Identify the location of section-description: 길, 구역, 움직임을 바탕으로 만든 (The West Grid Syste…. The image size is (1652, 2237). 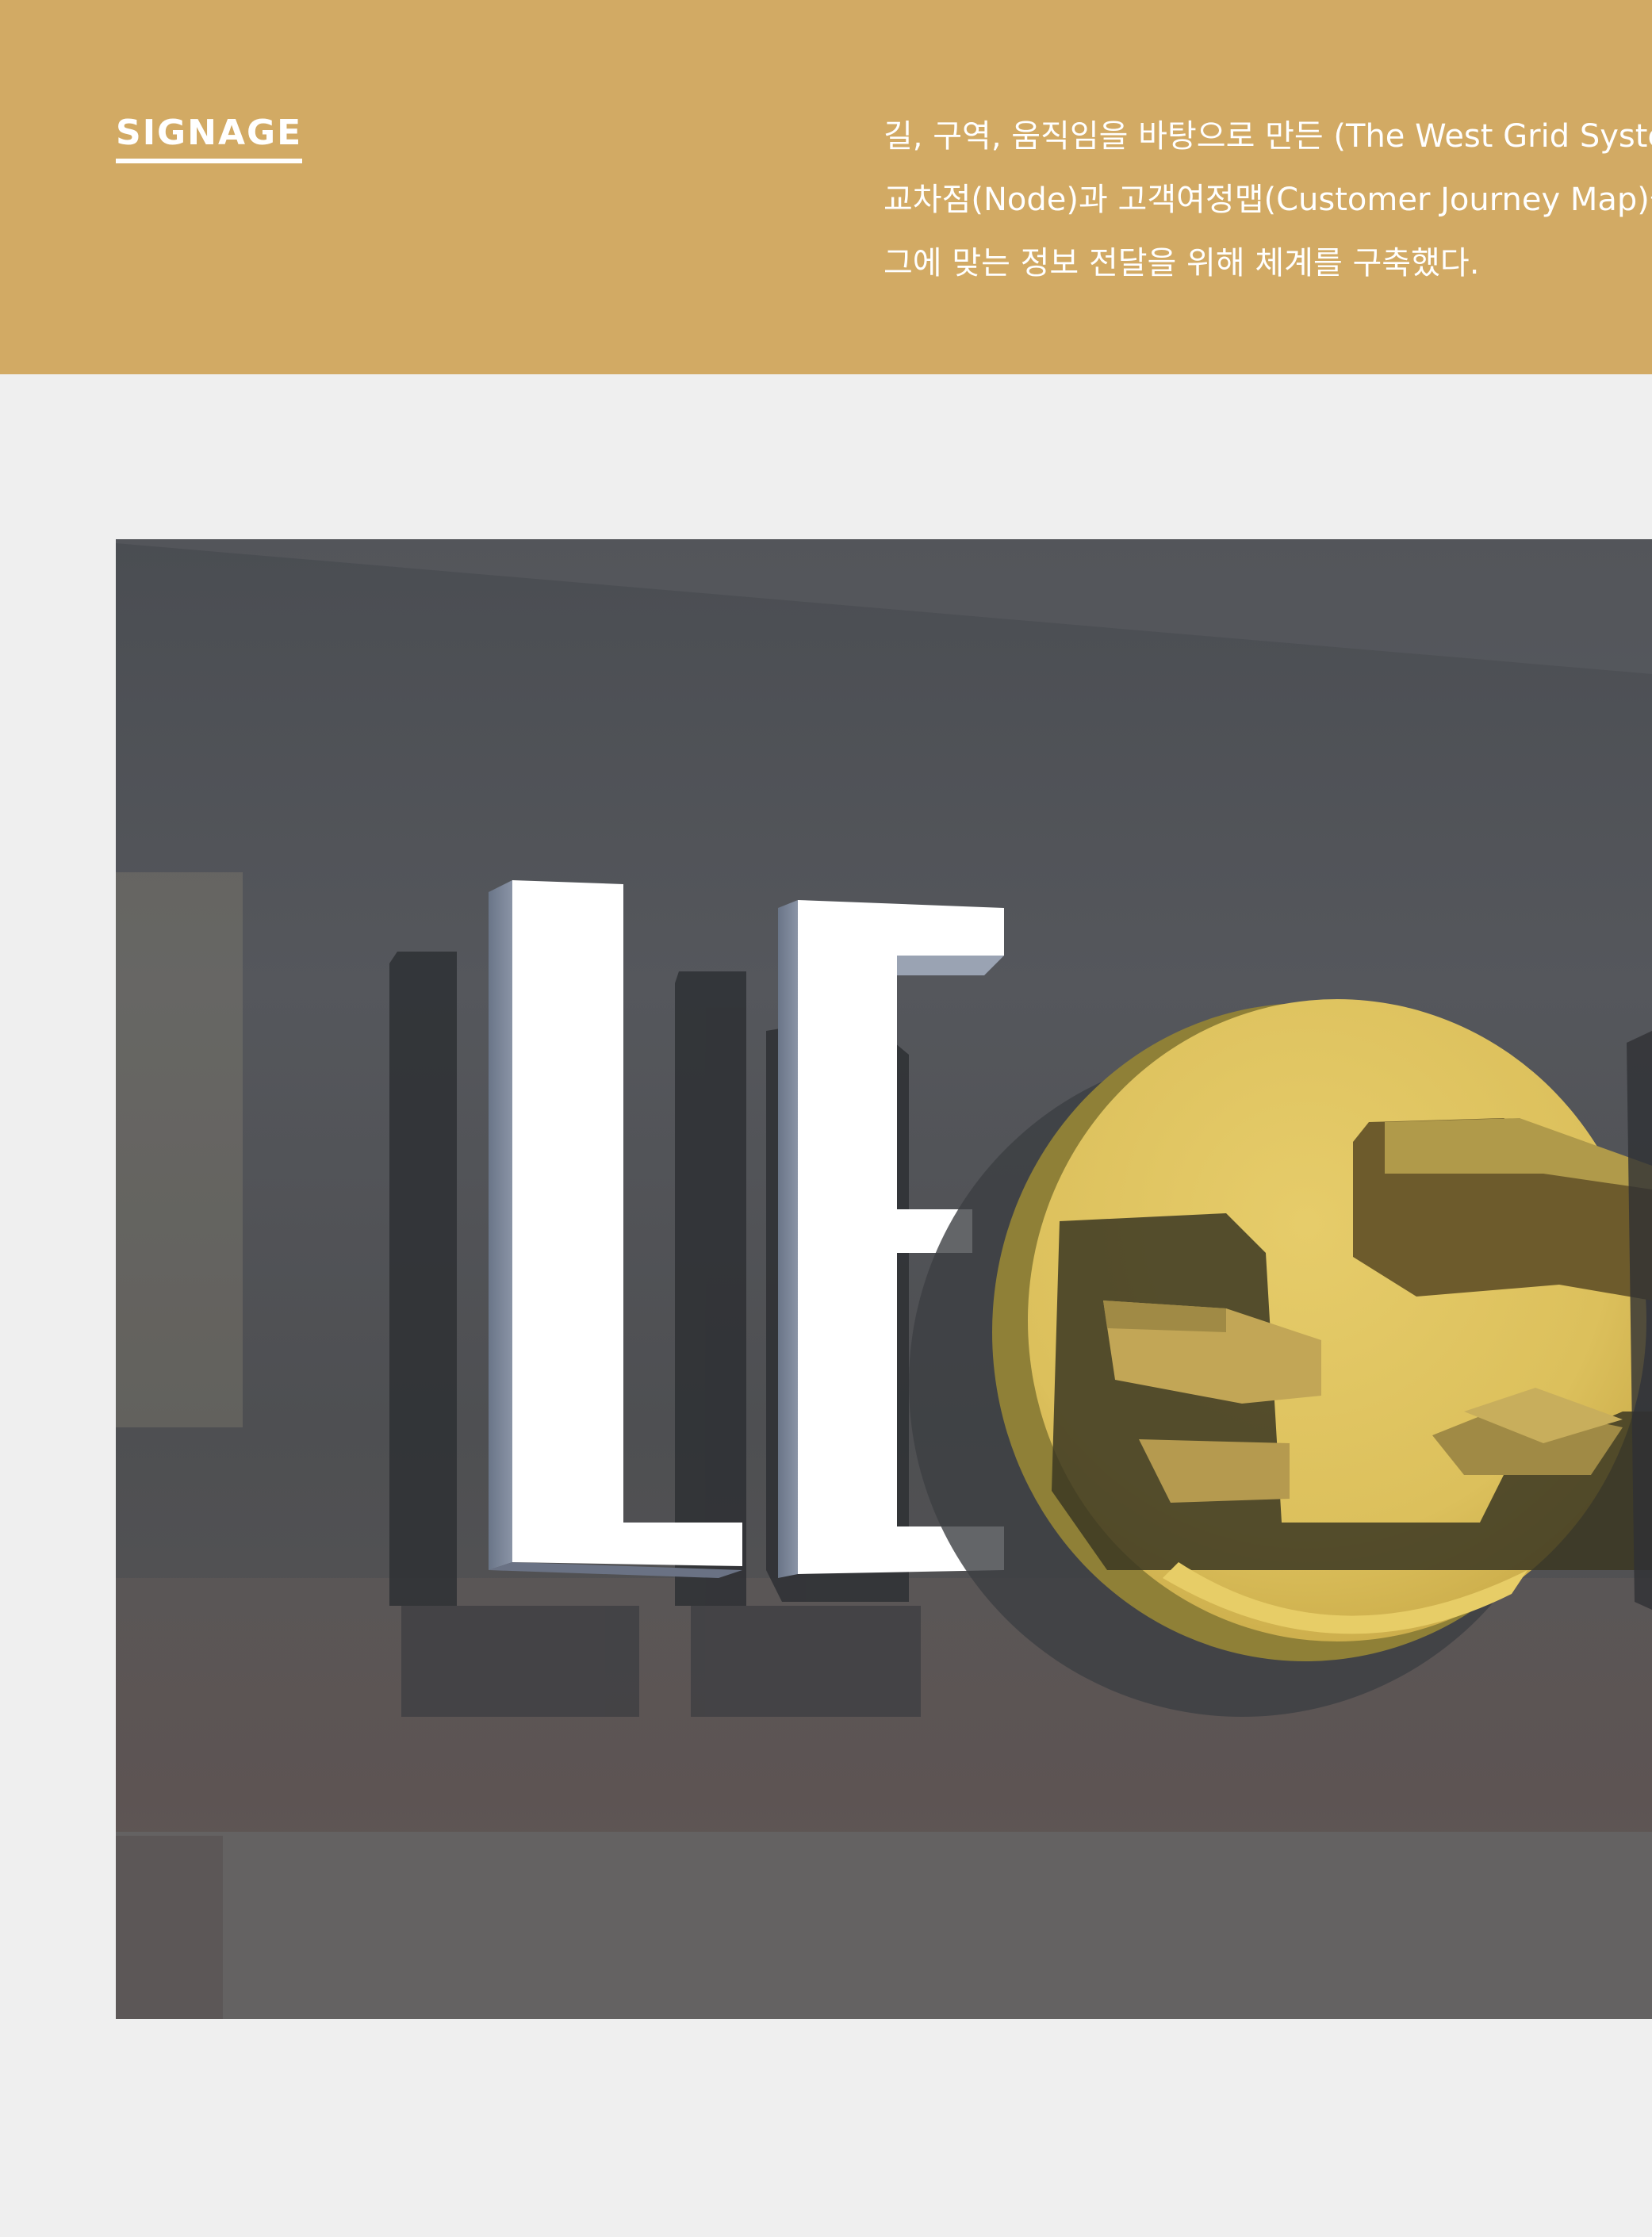
(1267, 200).